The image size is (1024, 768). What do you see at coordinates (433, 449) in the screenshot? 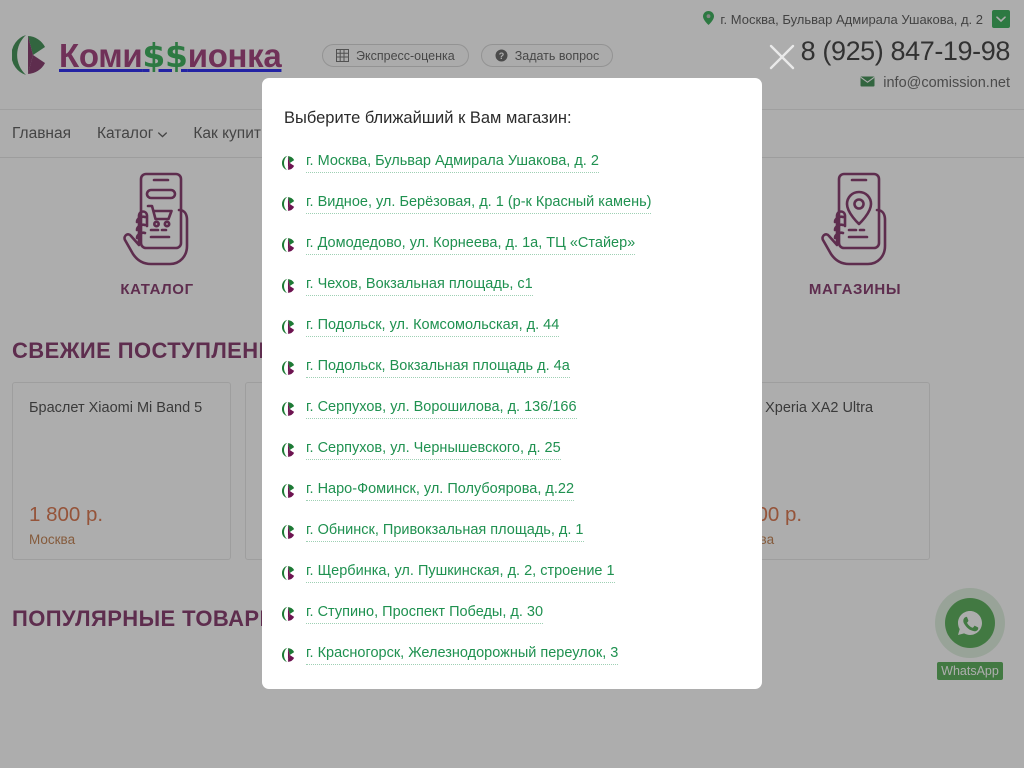
I see `shop-link: г. Серпухов, ул. Чернышевского, д. 25` at bounding box center [433, 449].